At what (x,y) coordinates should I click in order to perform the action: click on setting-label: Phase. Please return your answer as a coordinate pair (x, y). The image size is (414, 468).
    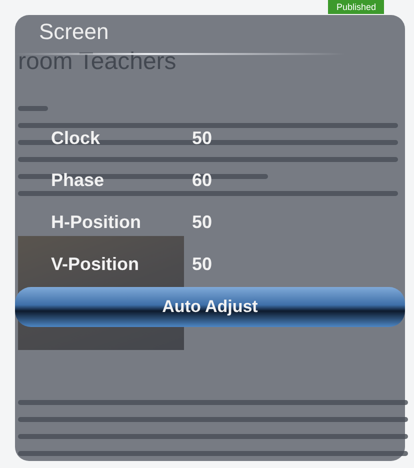
    Looking at the image, I should click on (78, 180).